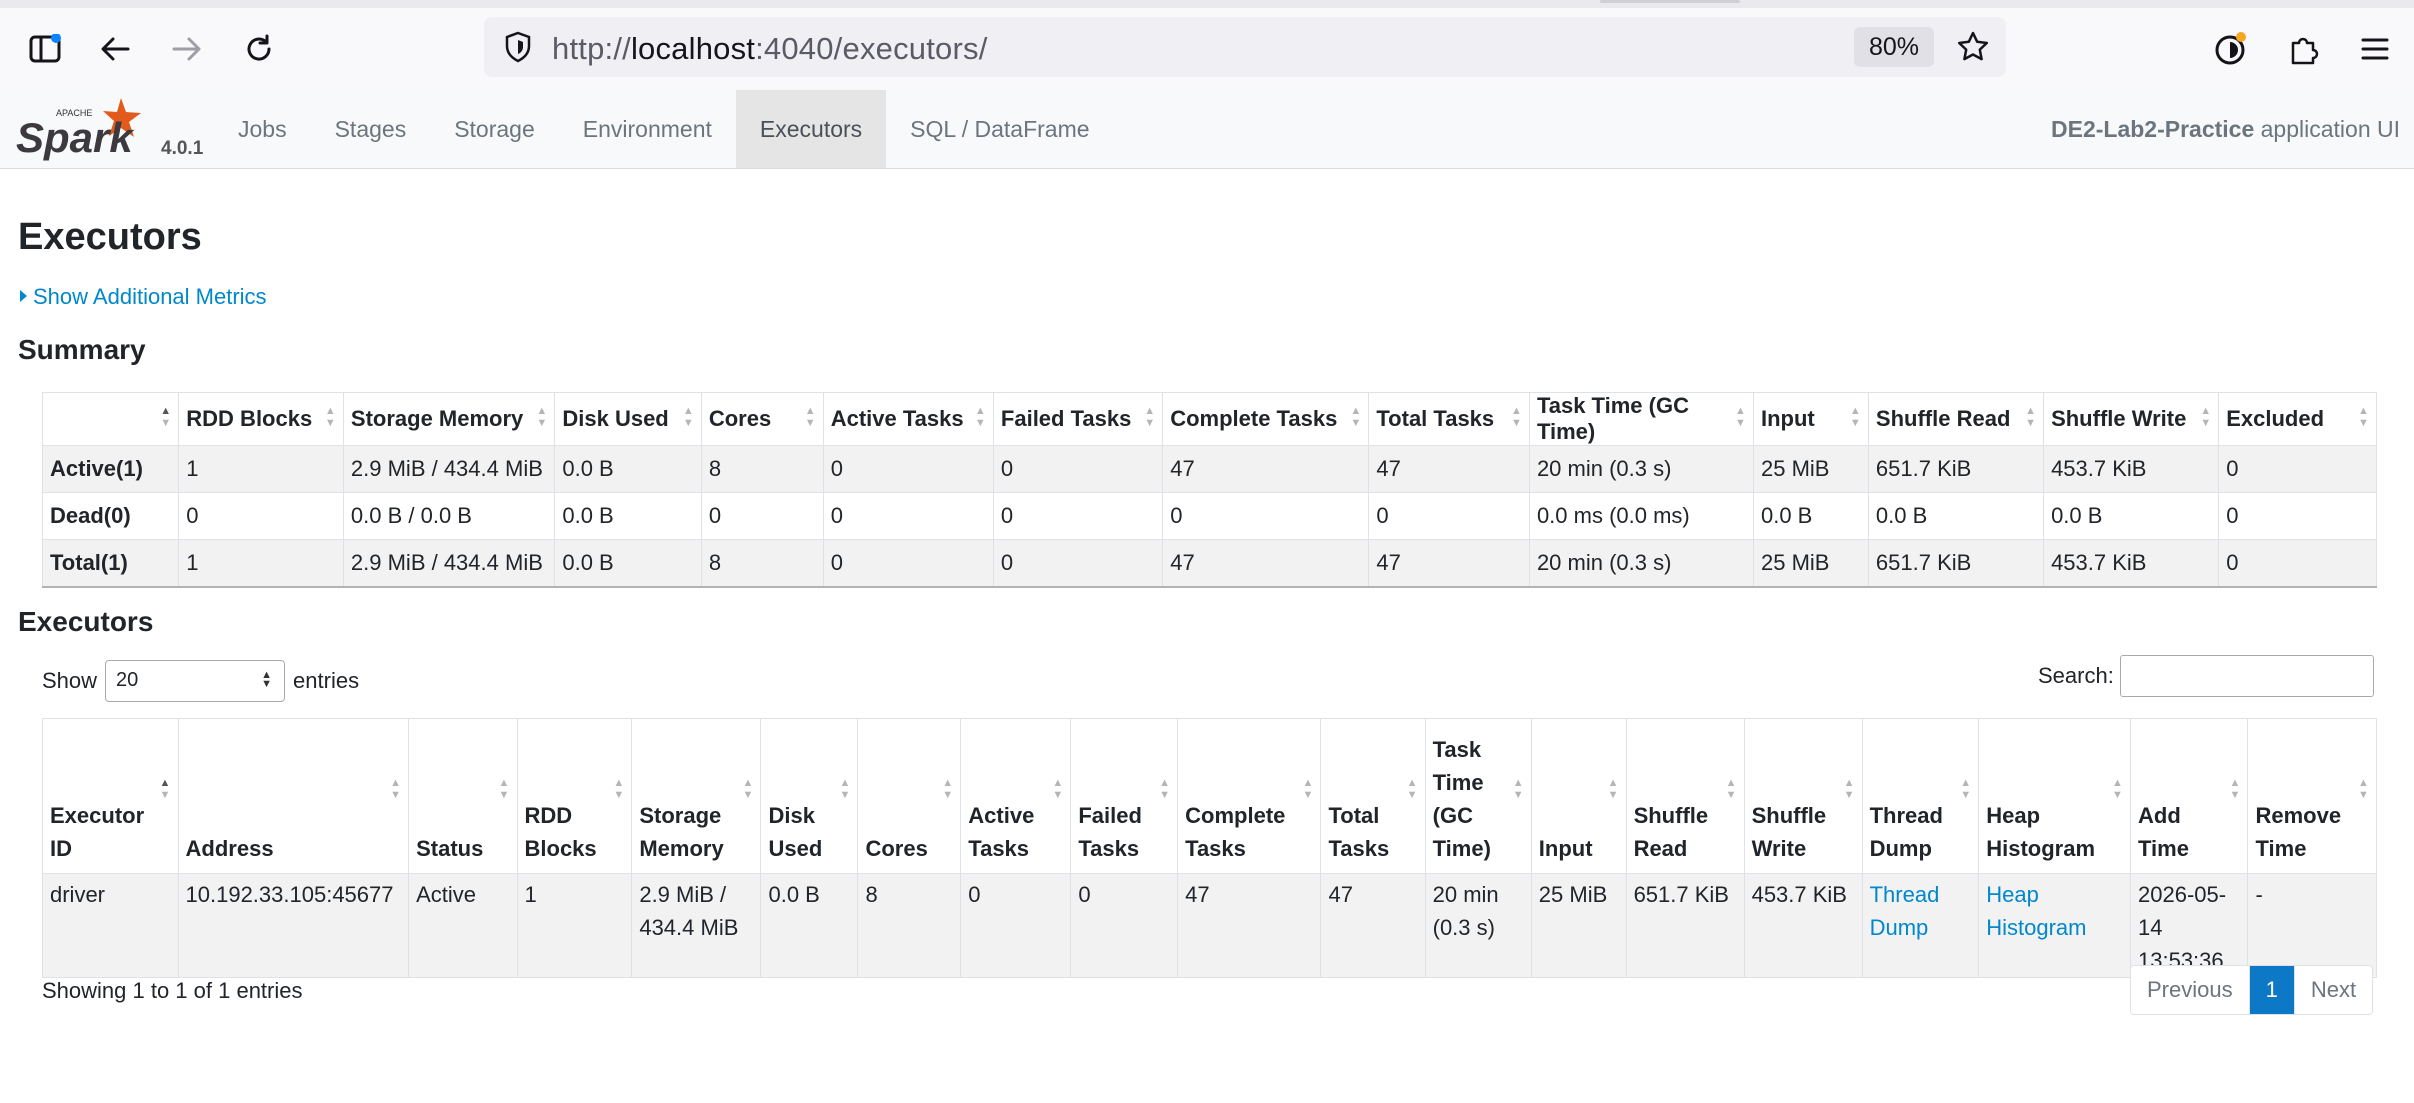  I want to click on show-entries-control: Show 20 ▲ ▼ entries, so click(200, 681).